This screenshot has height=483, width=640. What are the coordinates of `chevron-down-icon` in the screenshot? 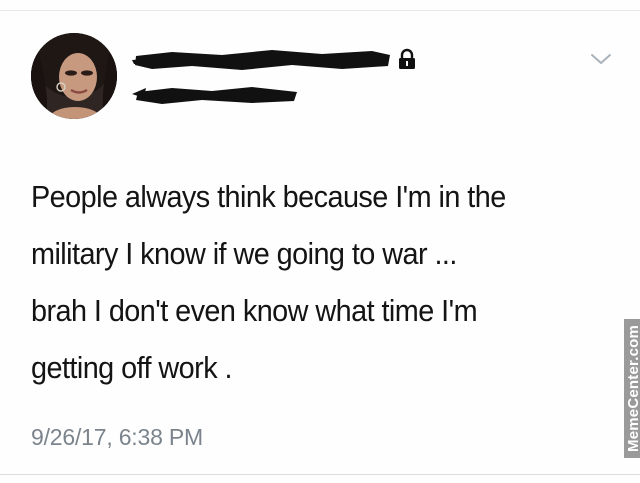 It's located at (601, 59).